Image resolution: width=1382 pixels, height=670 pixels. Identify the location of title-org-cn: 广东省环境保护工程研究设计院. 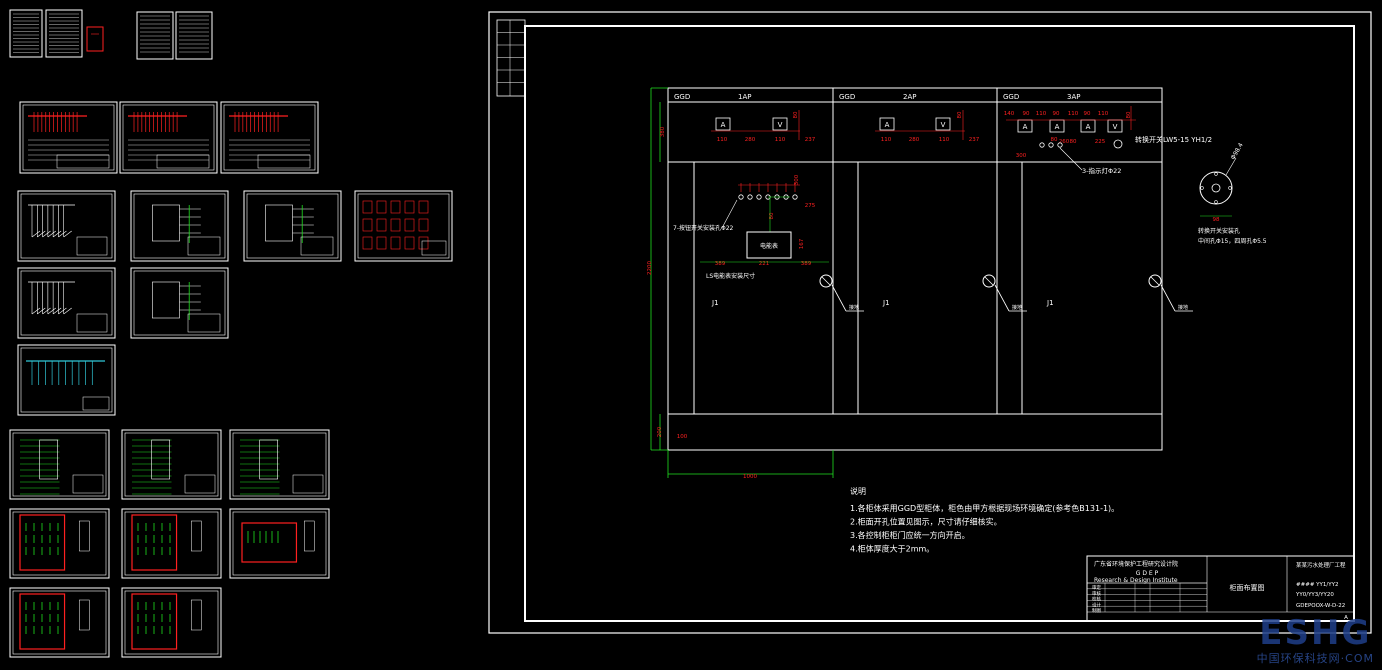
(1136, 564).